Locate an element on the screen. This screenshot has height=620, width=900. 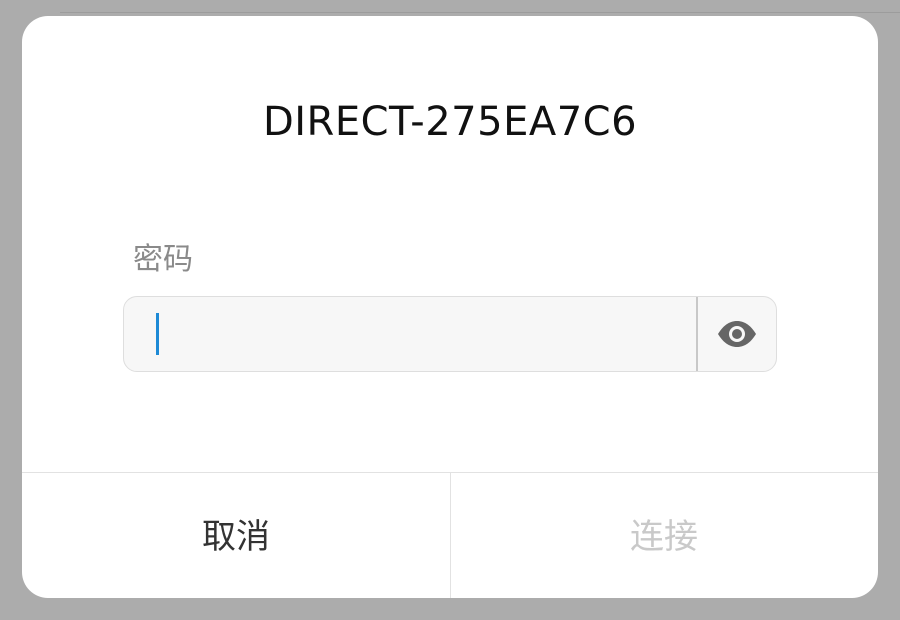
password-input is located at coordinates (410, 334).